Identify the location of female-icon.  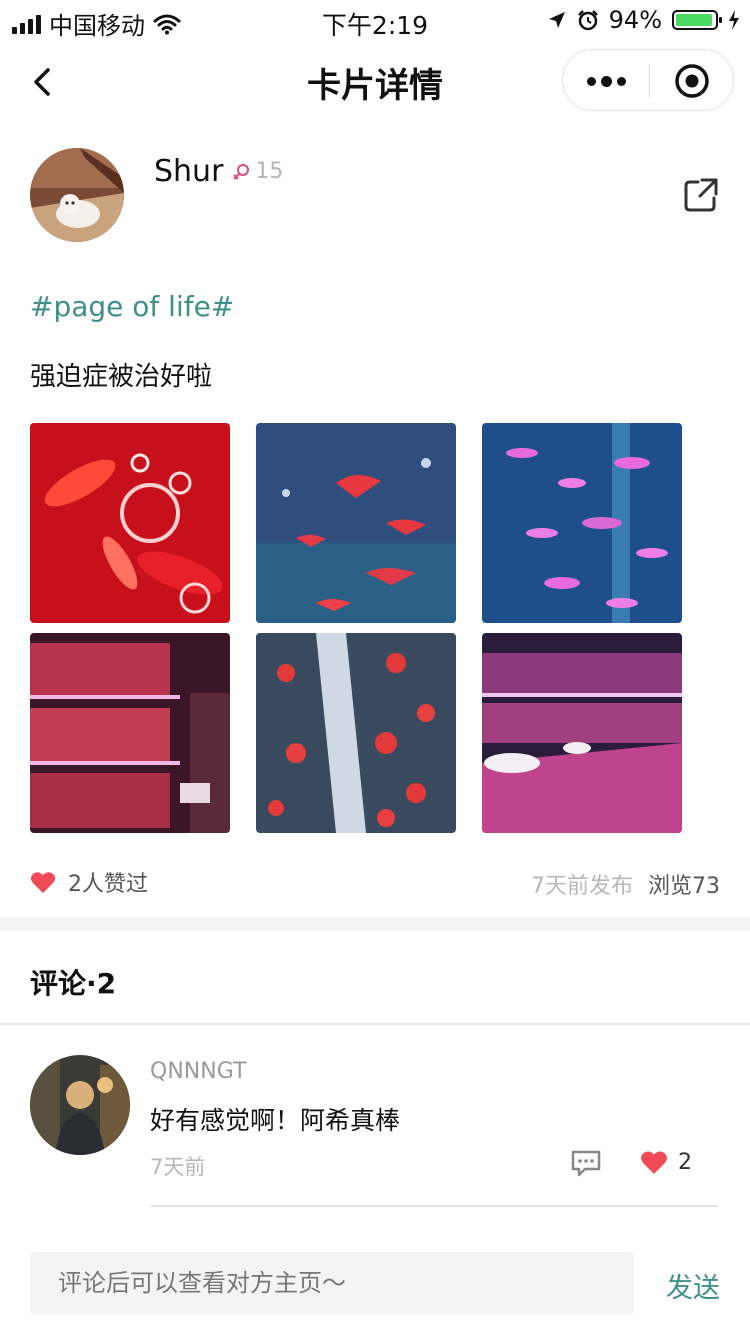
(241, 171).